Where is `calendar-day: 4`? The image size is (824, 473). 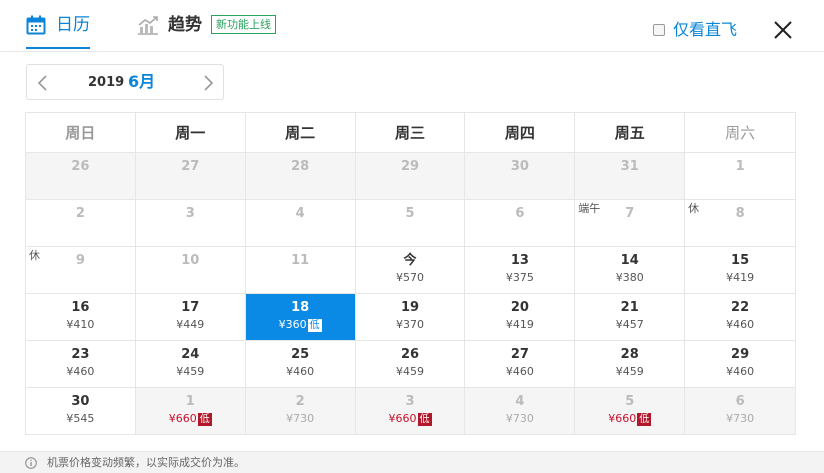
calendar-day: 4 is located at coordinates (300, 223).